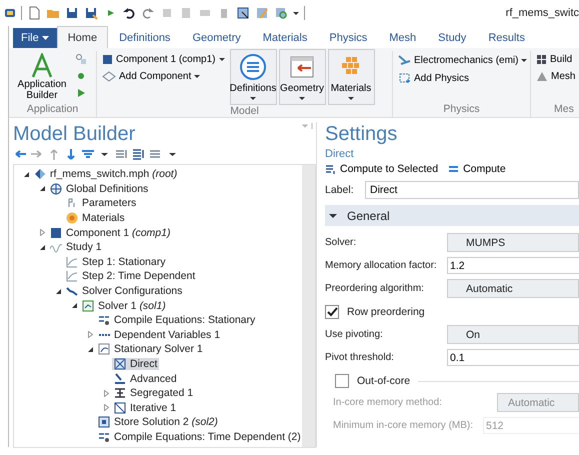 This screenshot has height=455, width=579. I want to click on expand-icon, so click(139, 154).